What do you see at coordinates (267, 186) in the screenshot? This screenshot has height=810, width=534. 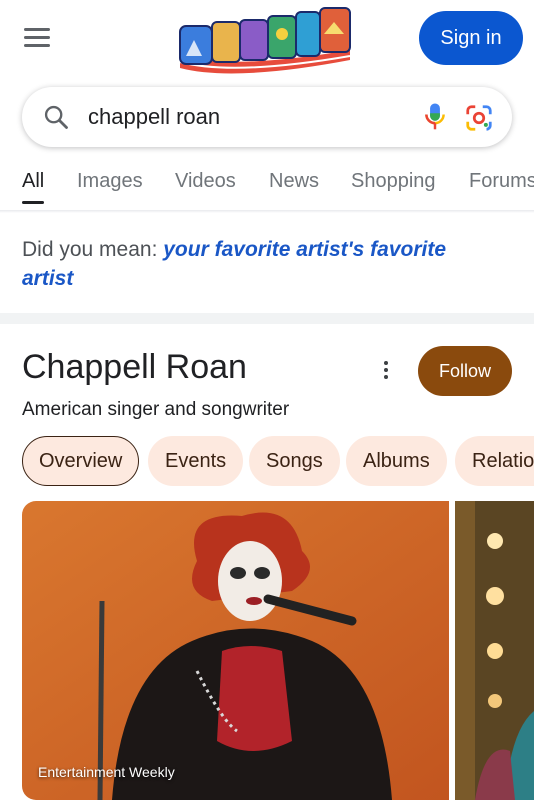 I see `search-tabs: All Images Videos News Shopping Forums` at bounding box center [267, 186].